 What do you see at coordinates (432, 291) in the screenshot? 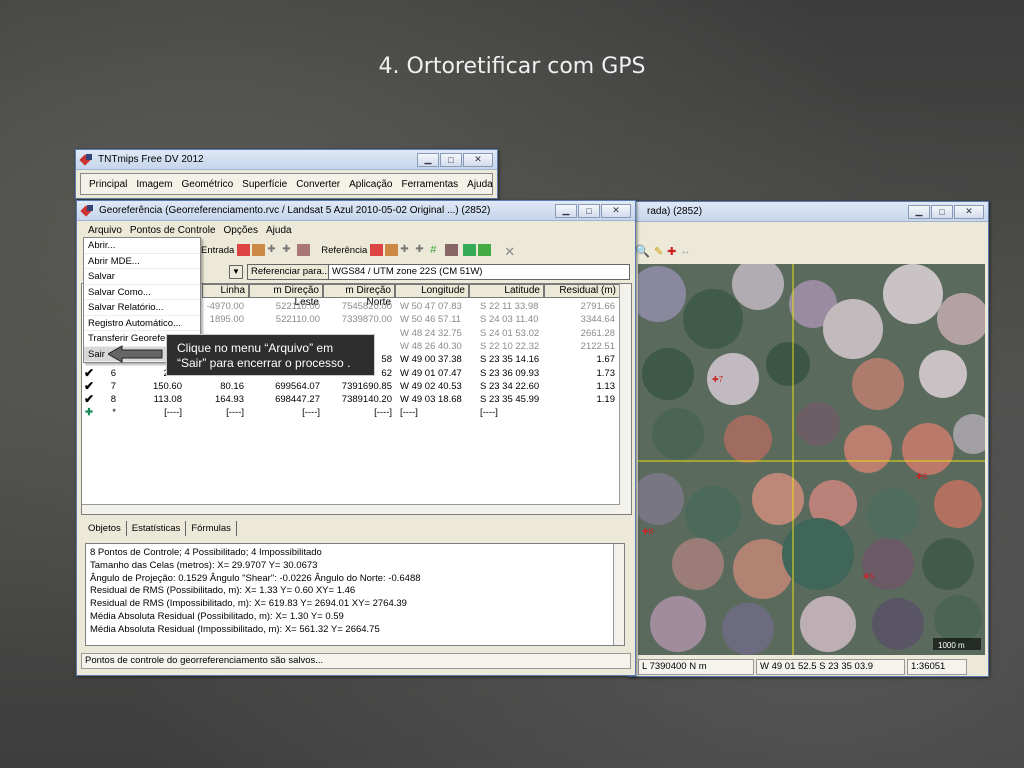
I see `col-longitude: Longitude` at bounding box center [432, 291].